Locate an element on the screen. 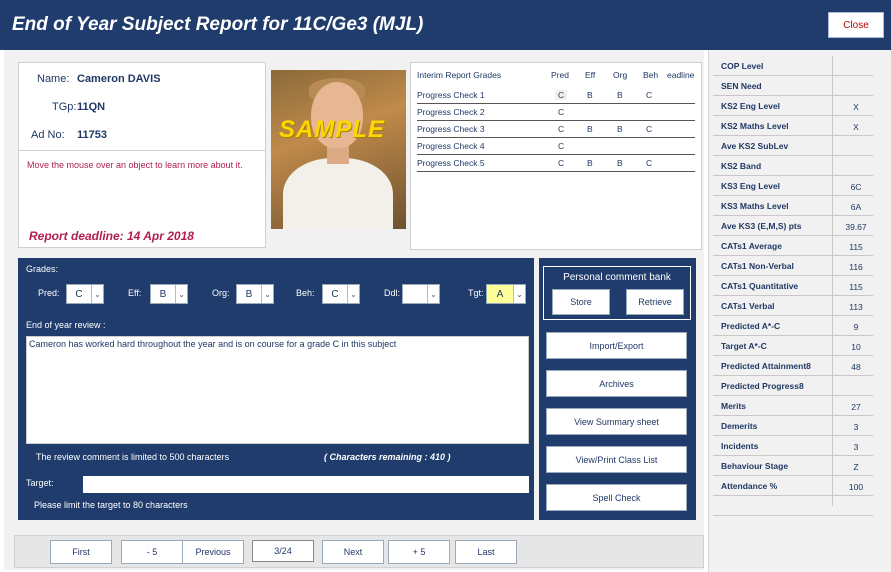  sidebar-row-value: 6A is located at coordinates (856, 207).